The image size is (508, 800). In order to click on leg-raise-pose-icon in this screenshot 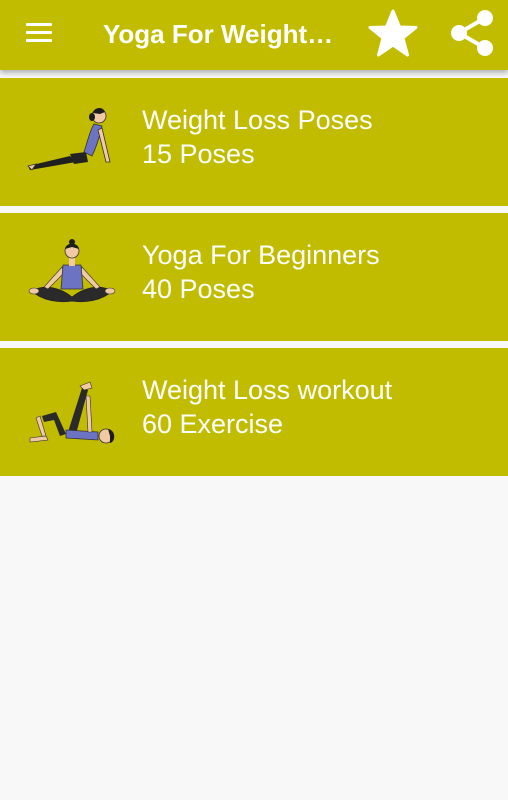, I will do `click(72, 412)`.